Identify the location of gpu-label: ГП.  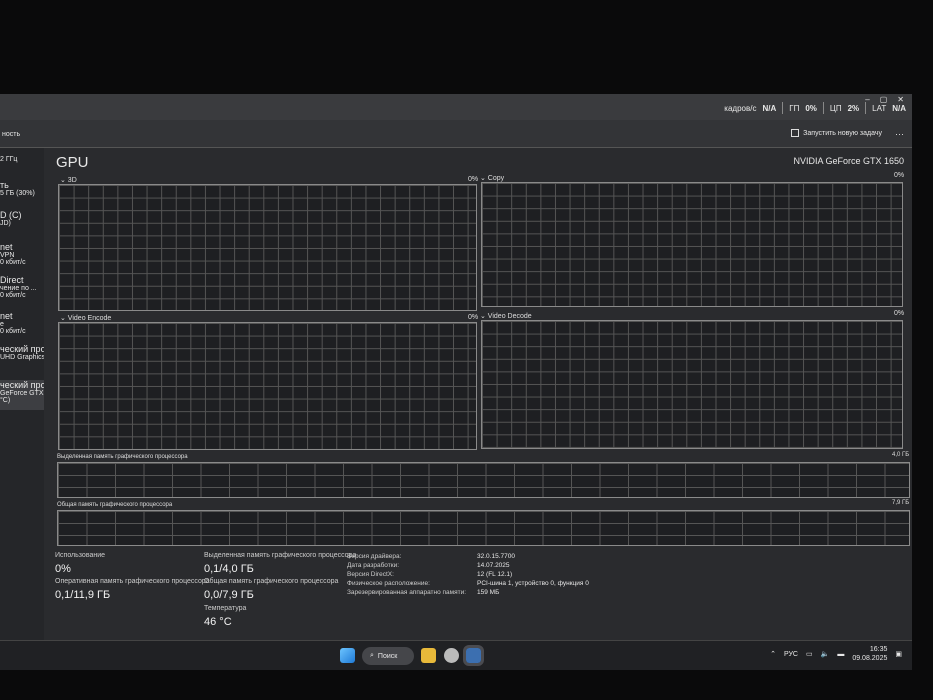
(794, 108).